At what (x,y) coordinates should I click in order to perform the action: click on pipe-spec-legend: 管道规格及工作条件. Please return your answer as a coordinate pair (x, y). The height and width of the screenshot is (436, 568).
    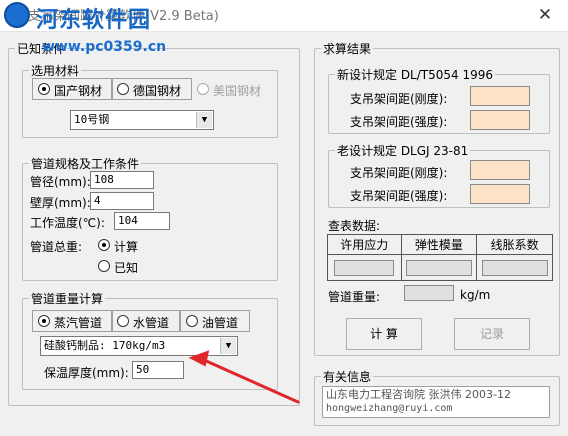
    Looking at the image, I should click on (85, 164).